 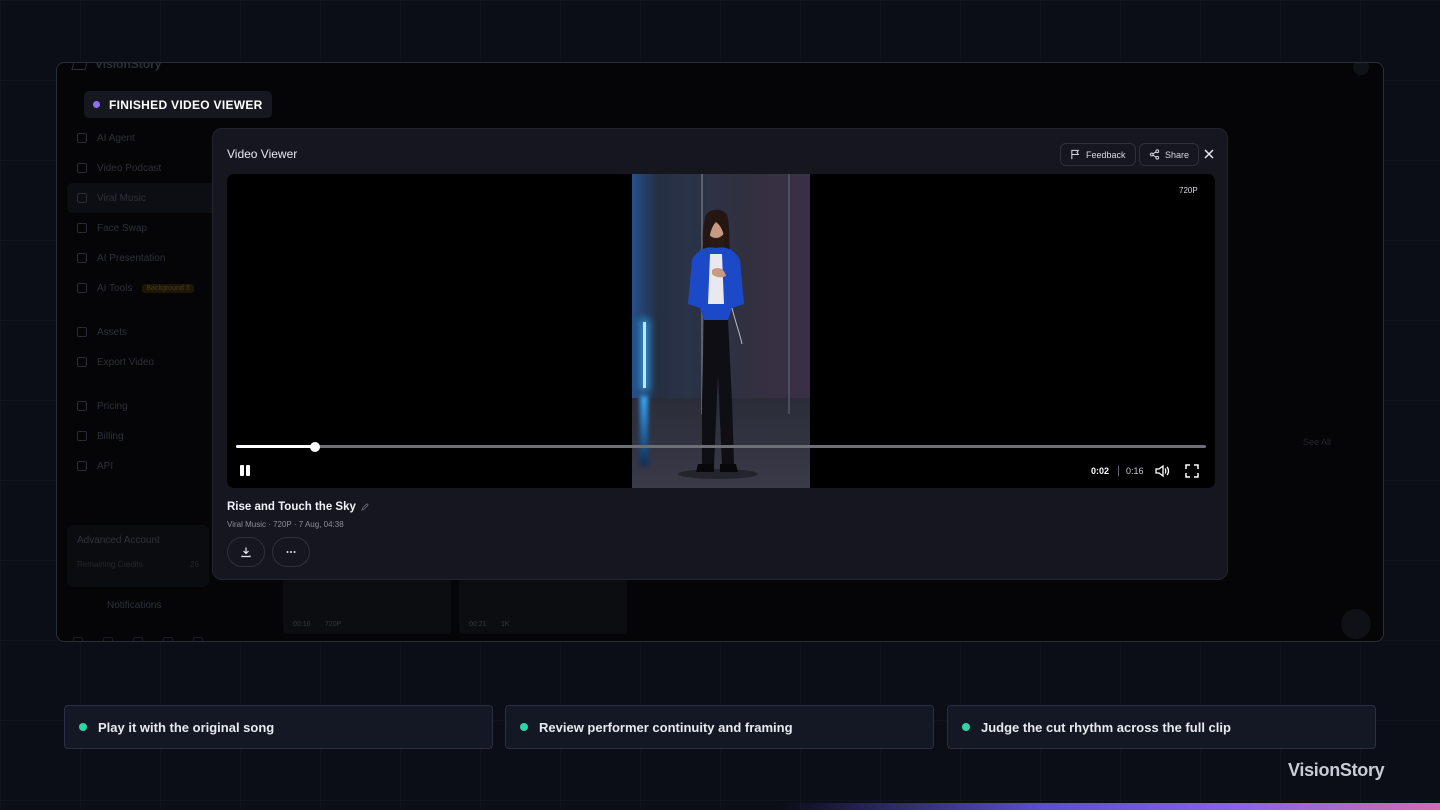 I want to click on podcast-icon, so click(x=82, y=168).